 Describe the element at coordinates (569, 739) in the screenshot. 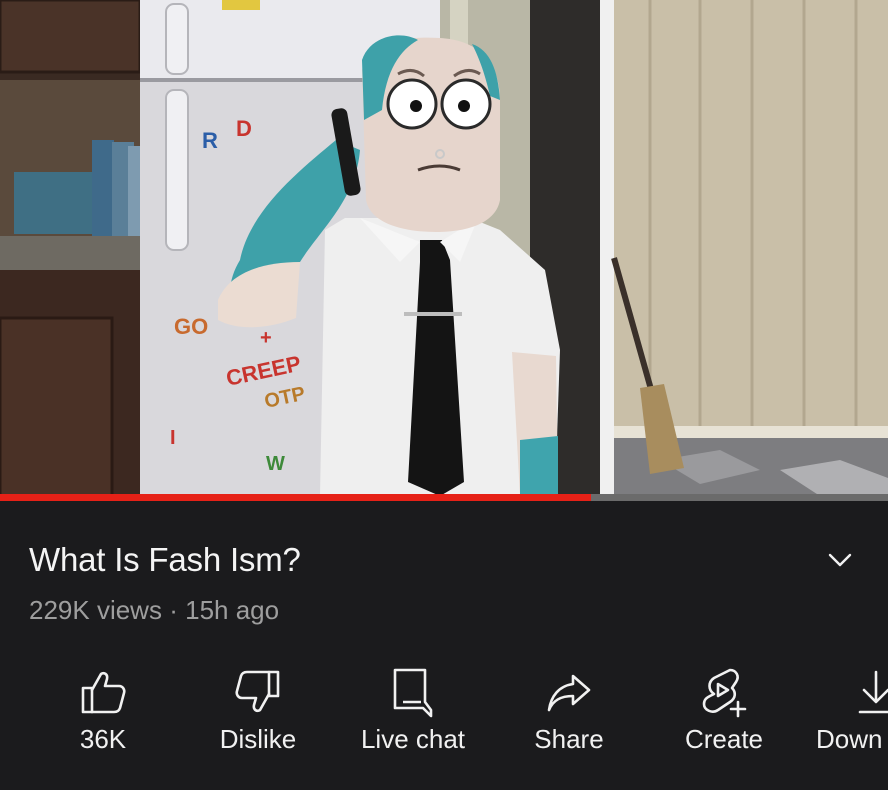

I see `share-label: Share` at that location.